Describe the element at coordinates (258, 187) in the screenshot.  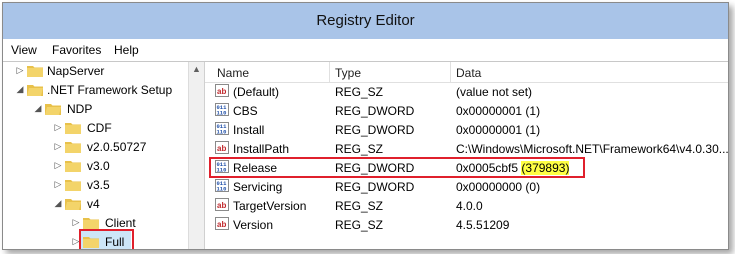
I see `value-name: Servicing` at that location.